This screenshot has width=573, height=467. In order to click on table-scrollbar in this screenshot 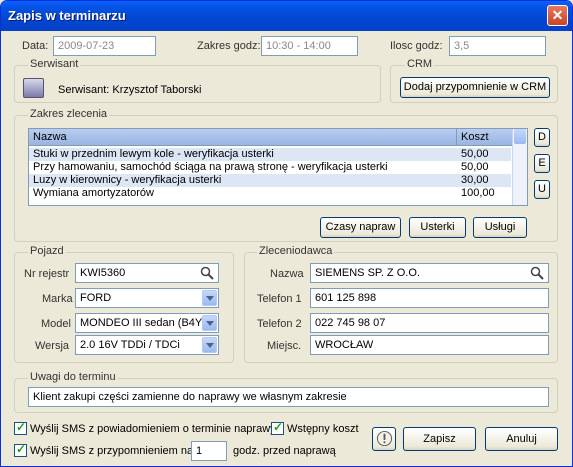, I will do `click(519, 167)`.